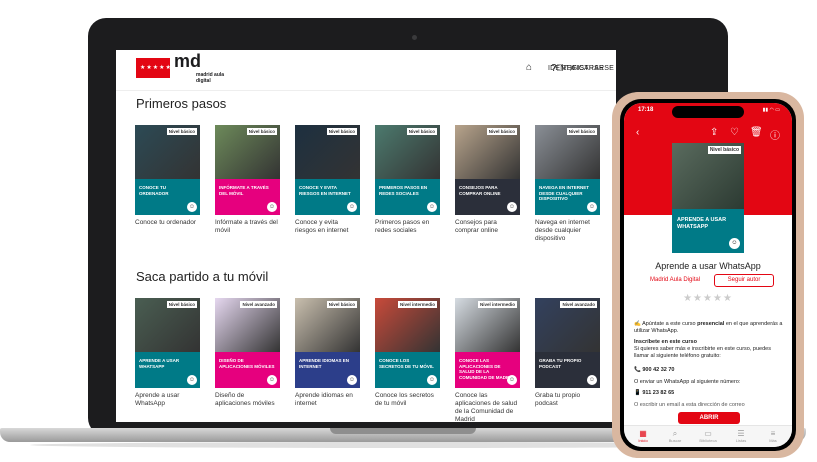 The width and height of the screenshot is (817, 462). Describe the element at coordinates (702, 223) in the screenshot. I see `cover-band-text: APRENDE A USAR WHATSAPP` at that location.